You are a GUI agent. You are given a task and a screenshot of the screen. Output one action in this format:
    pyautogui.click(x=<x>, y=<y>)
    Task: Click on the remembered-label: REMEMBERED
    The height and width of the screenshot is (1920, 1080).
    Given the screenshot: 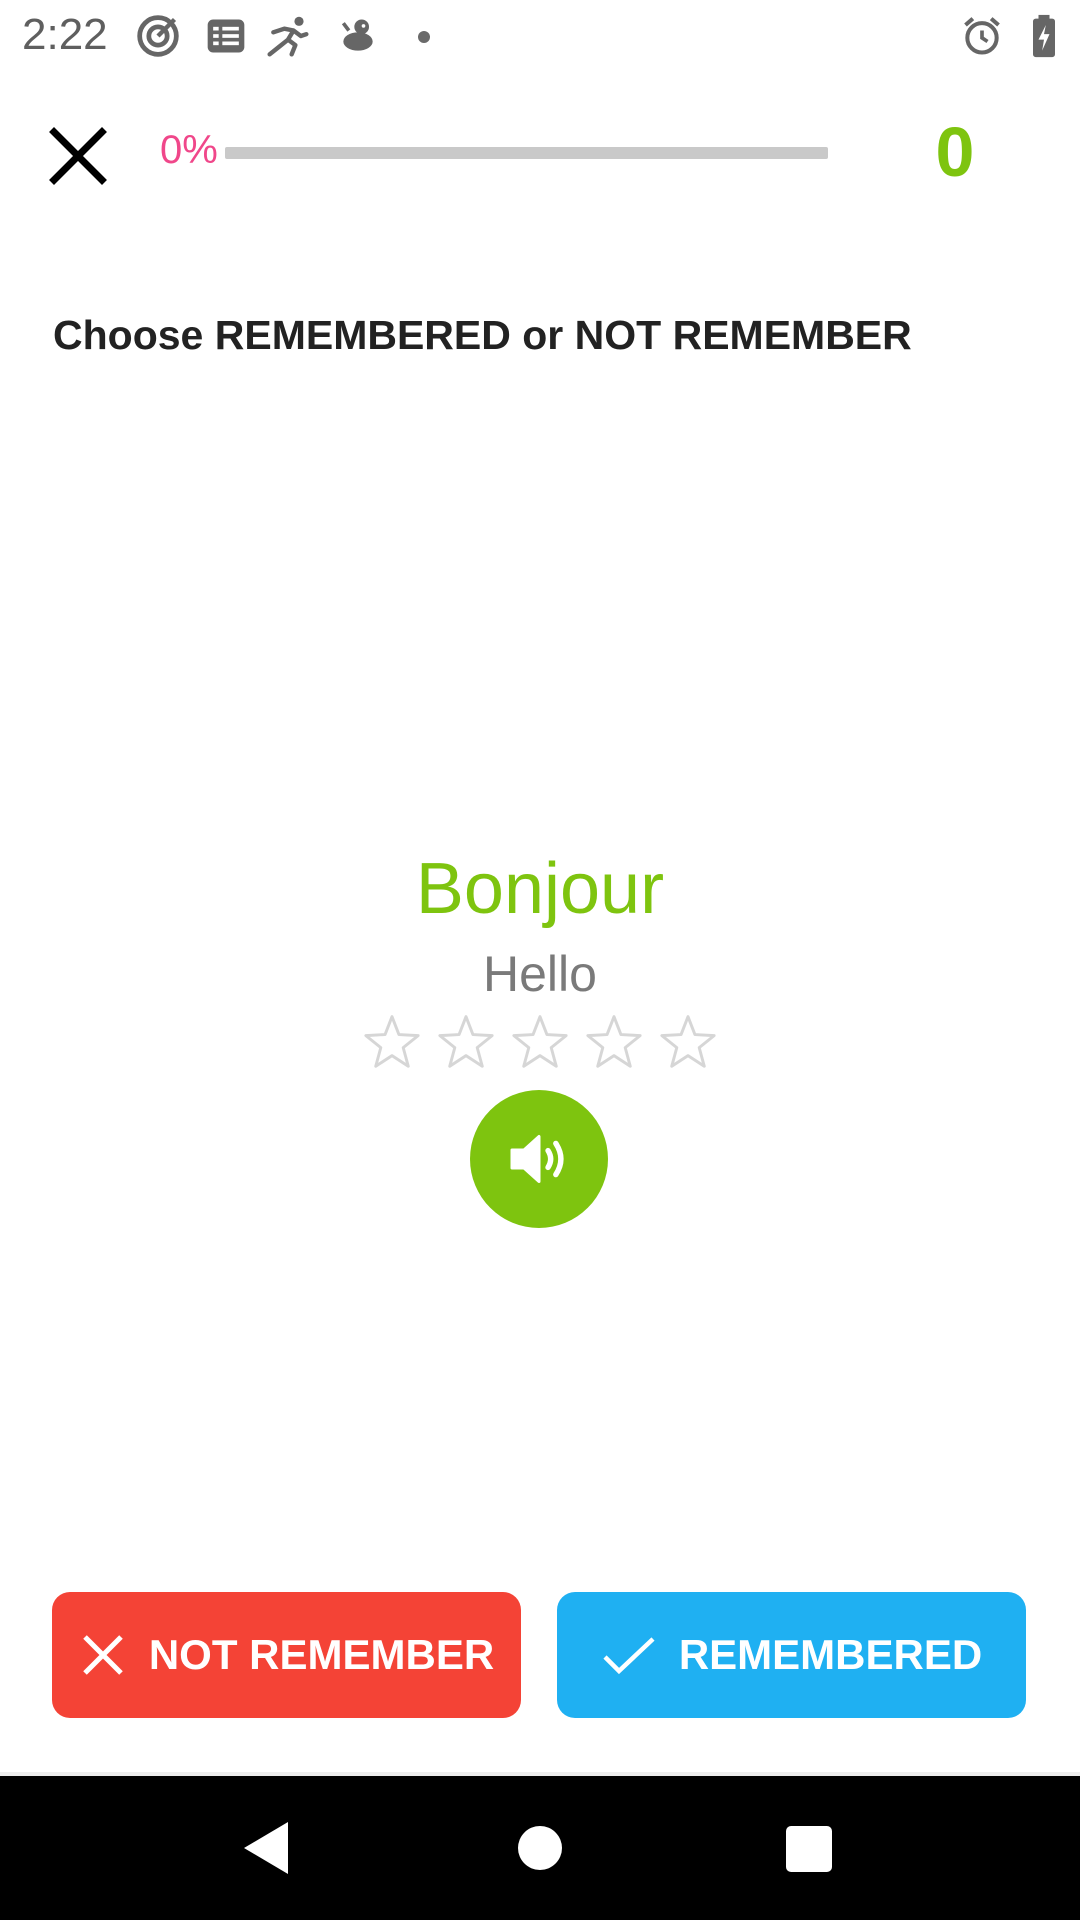 What is the action you would take?
    pyautogui.click(x=830, y=1654)
    